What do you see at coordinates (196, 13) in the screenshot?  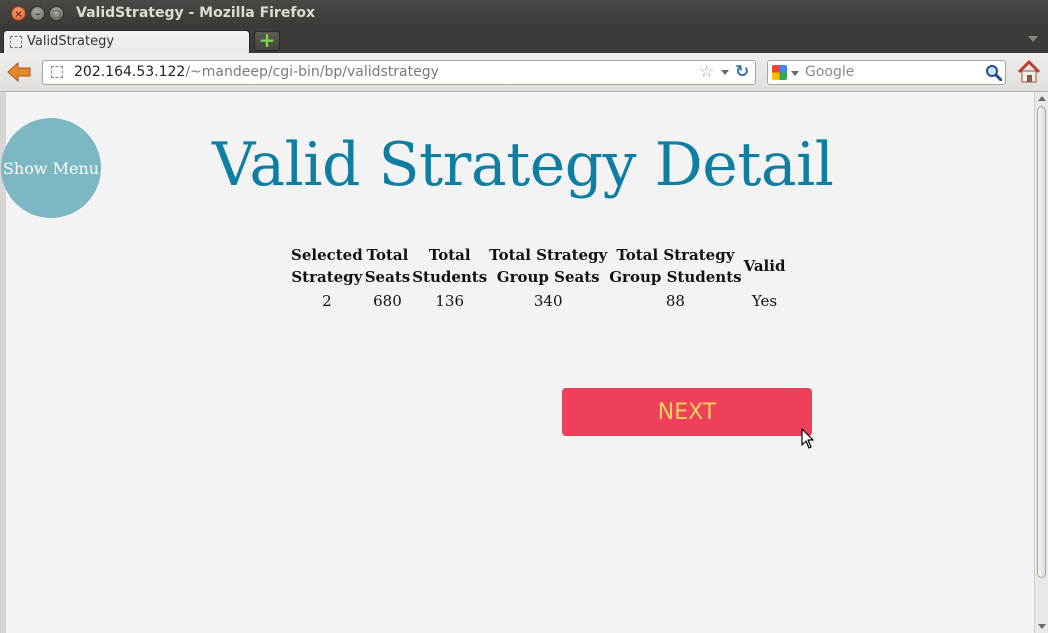 I see `window-title: ValidStrategy - Mozilla Firefox` at bounding box center [196, 13].